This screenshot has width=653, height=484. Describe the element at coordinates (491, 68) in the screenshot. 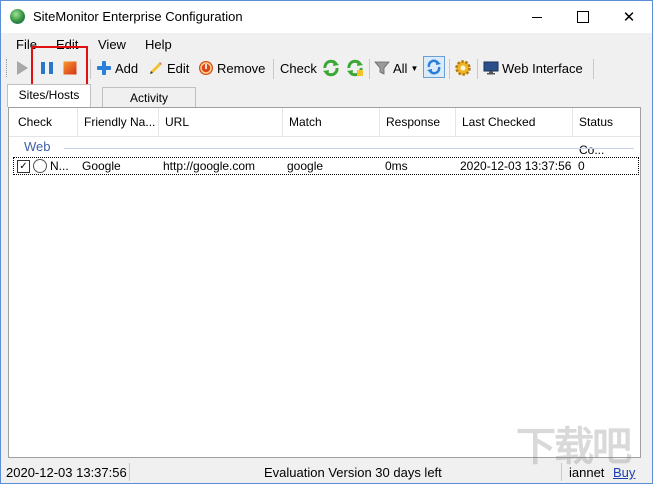

I see `monitor-icon` at that location.